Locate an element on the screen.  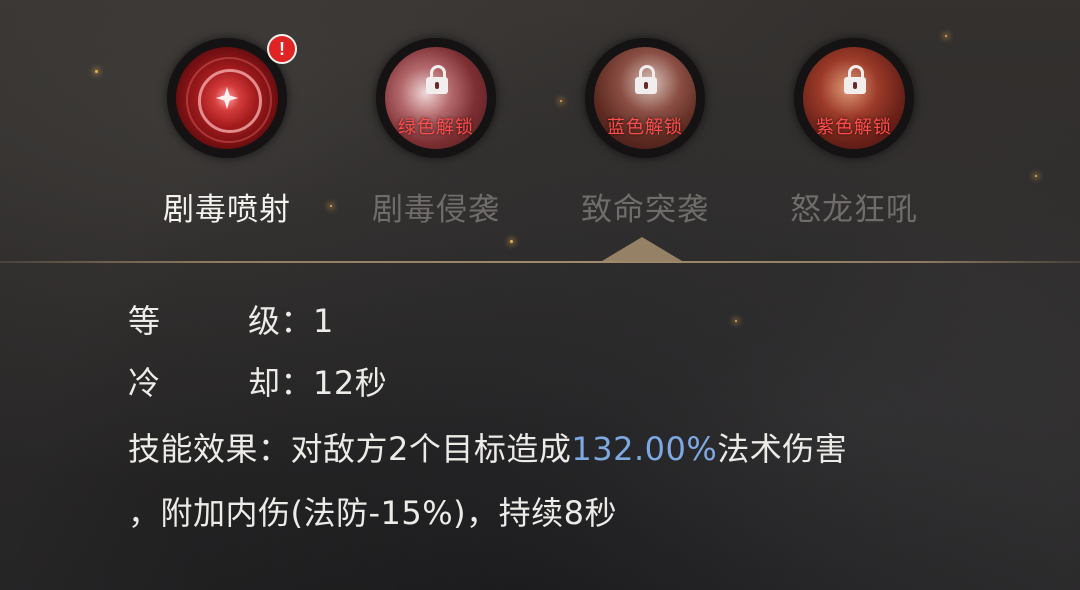
unlock-requirement: 紫色解锁 is located at coordinates (854, 127).